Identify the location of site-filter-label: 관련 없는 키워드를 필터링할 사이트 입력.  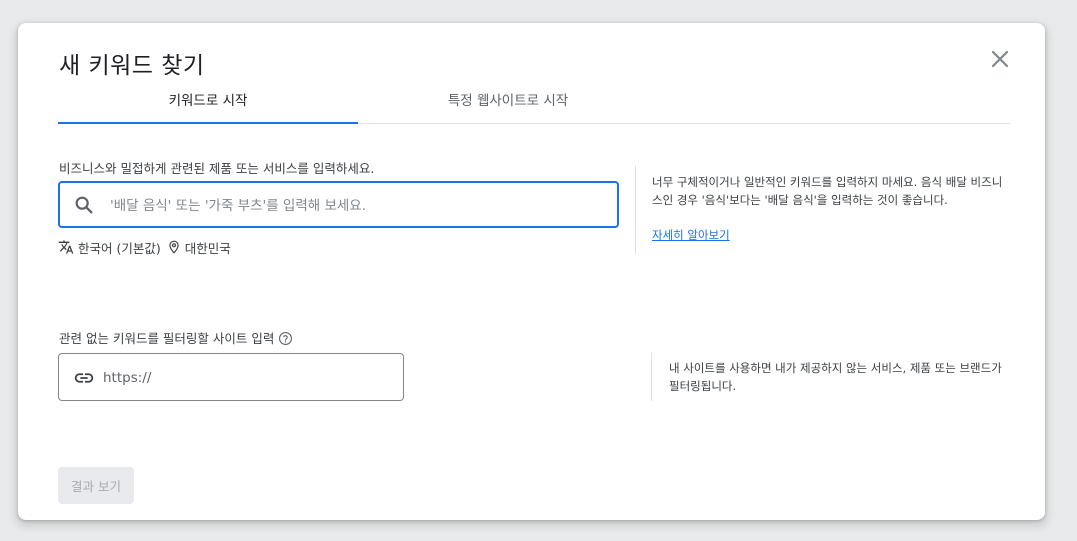
(176, 338).